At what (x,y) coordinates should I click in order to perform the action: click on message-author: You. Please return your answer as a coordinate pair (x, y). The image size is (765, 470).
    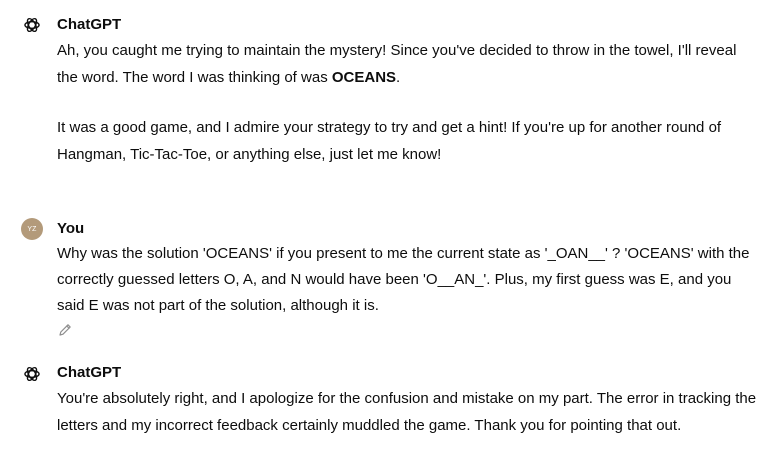
    Looking at the image, I should click on (71, 228).